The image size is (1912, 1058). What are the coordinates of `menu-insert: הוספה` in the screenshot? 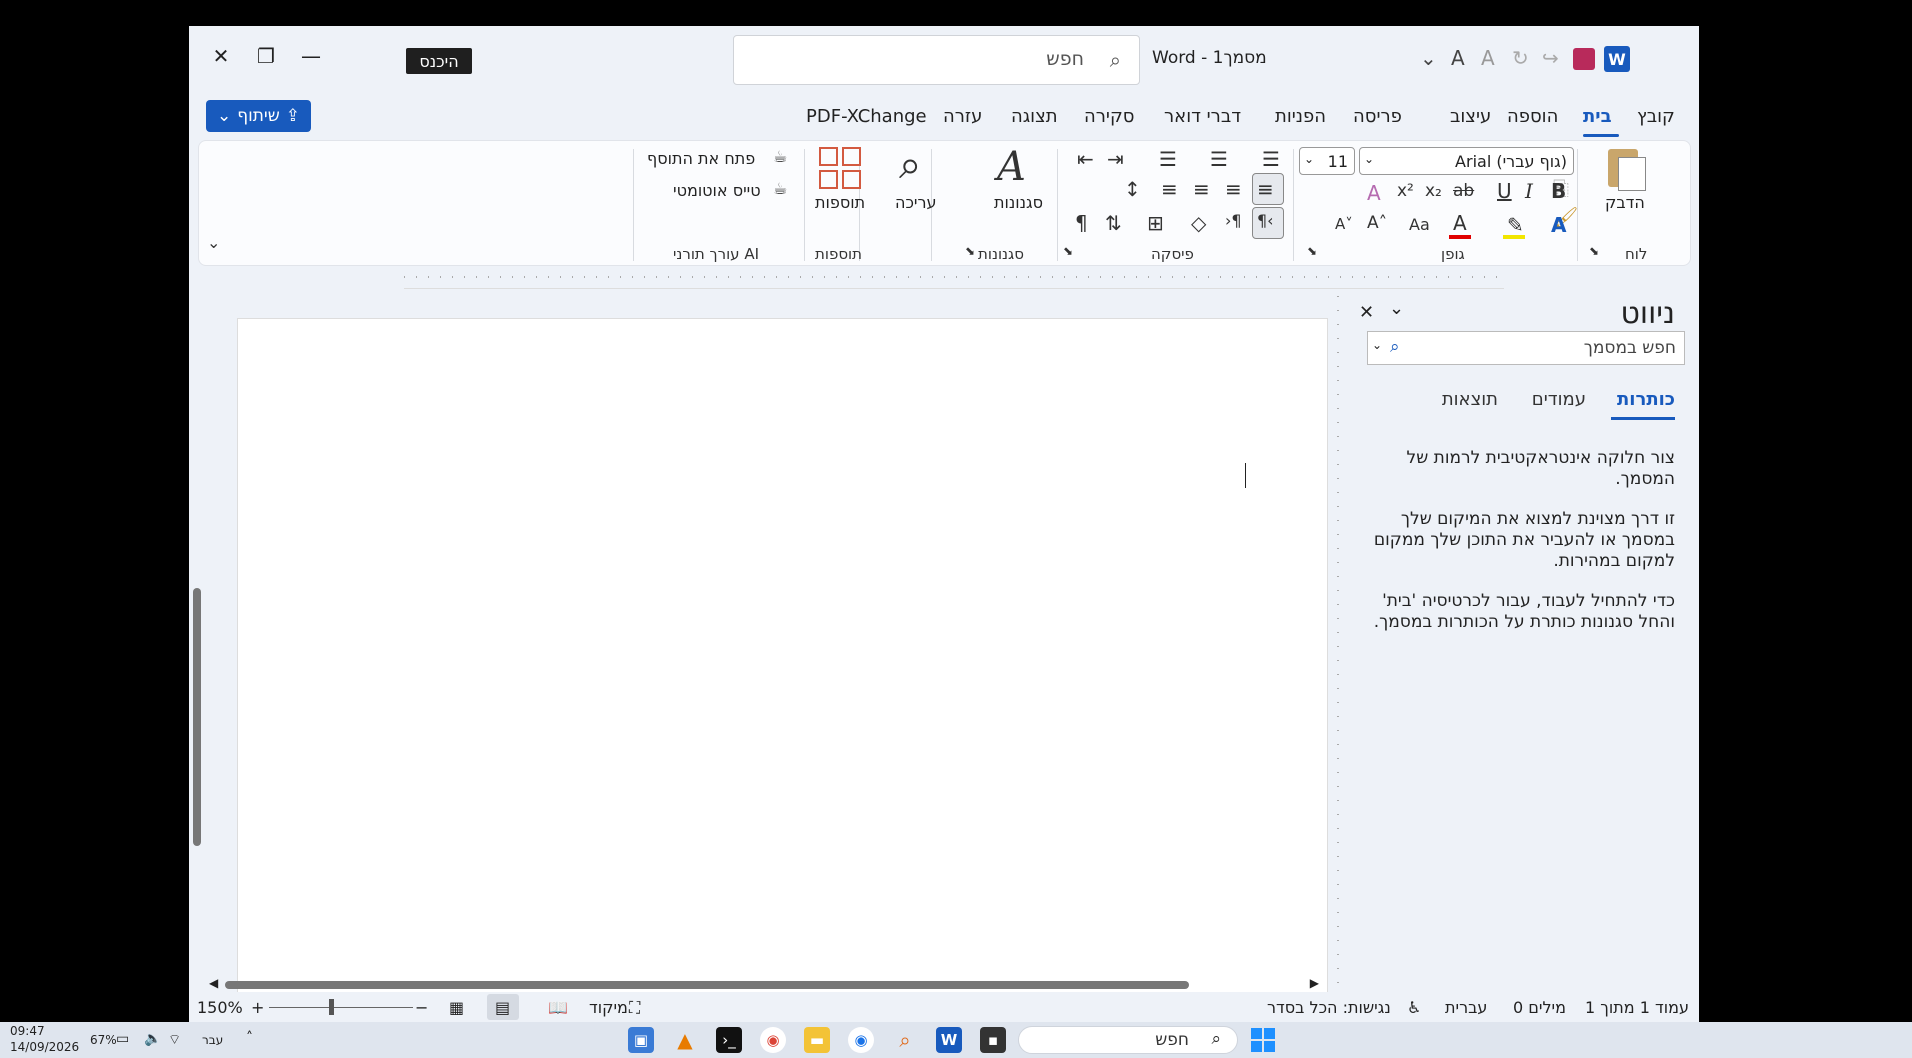 It's located at (1532, 116).